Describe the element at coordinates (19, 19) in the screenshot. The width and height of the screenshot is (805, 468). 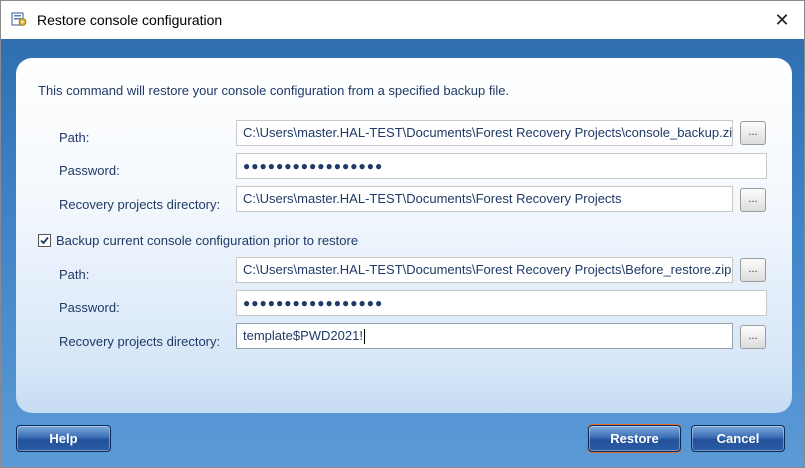
I see `app-config-icon` at that location.